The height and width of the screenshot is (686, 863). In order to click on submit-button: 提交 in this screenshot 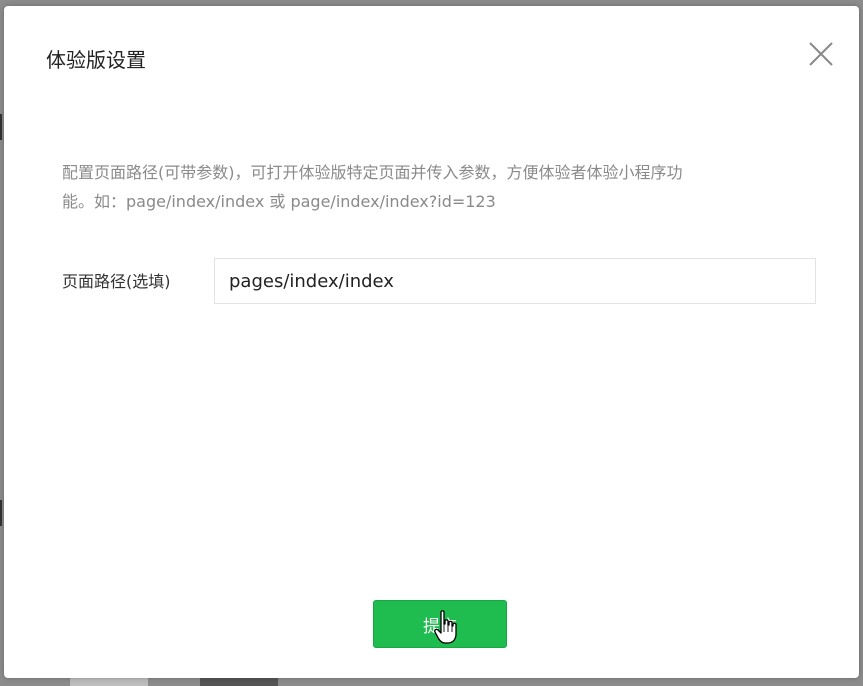, I will do `click(440, 624)`.